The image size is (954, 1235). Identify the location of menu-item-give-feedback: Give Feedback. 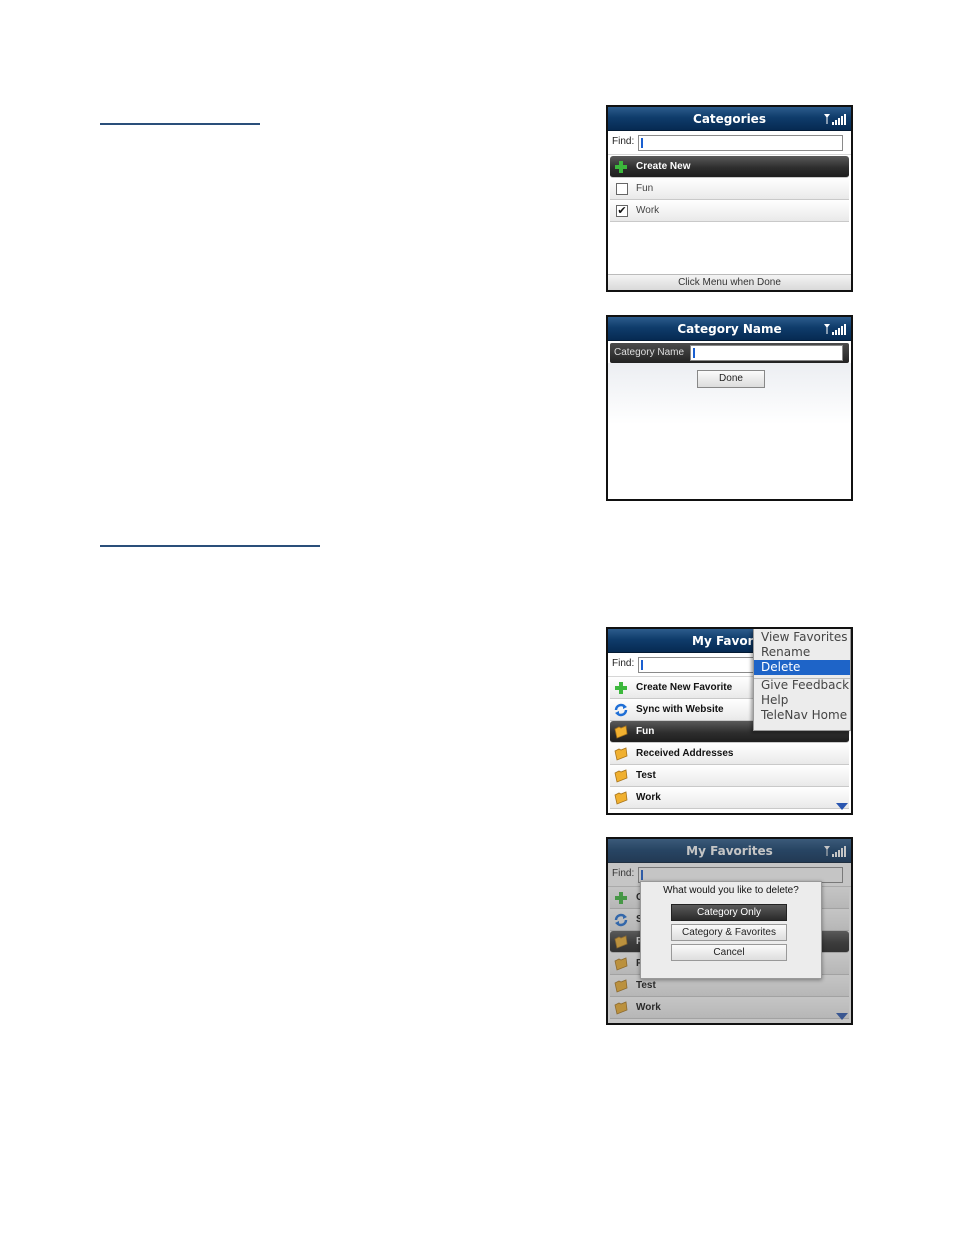
(802, 685).